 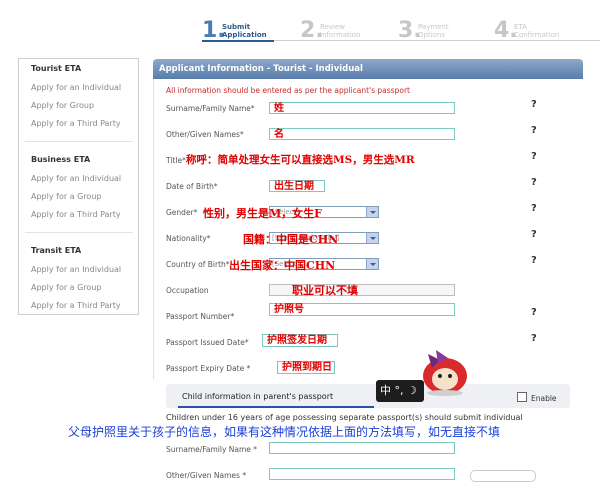 What do you see at coordinates (66, 196) in the screenshot?
I see `sidebar-item-business-group: Apply for a Group` at bounding box center [66, 196].